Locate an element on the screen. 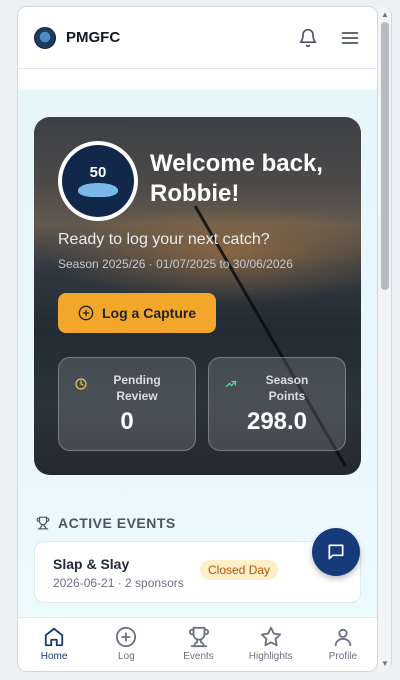 Image resolution: width=400 pixels, height=680 pixels. brand-name: PMGFC is located at coordinates (93, 37).